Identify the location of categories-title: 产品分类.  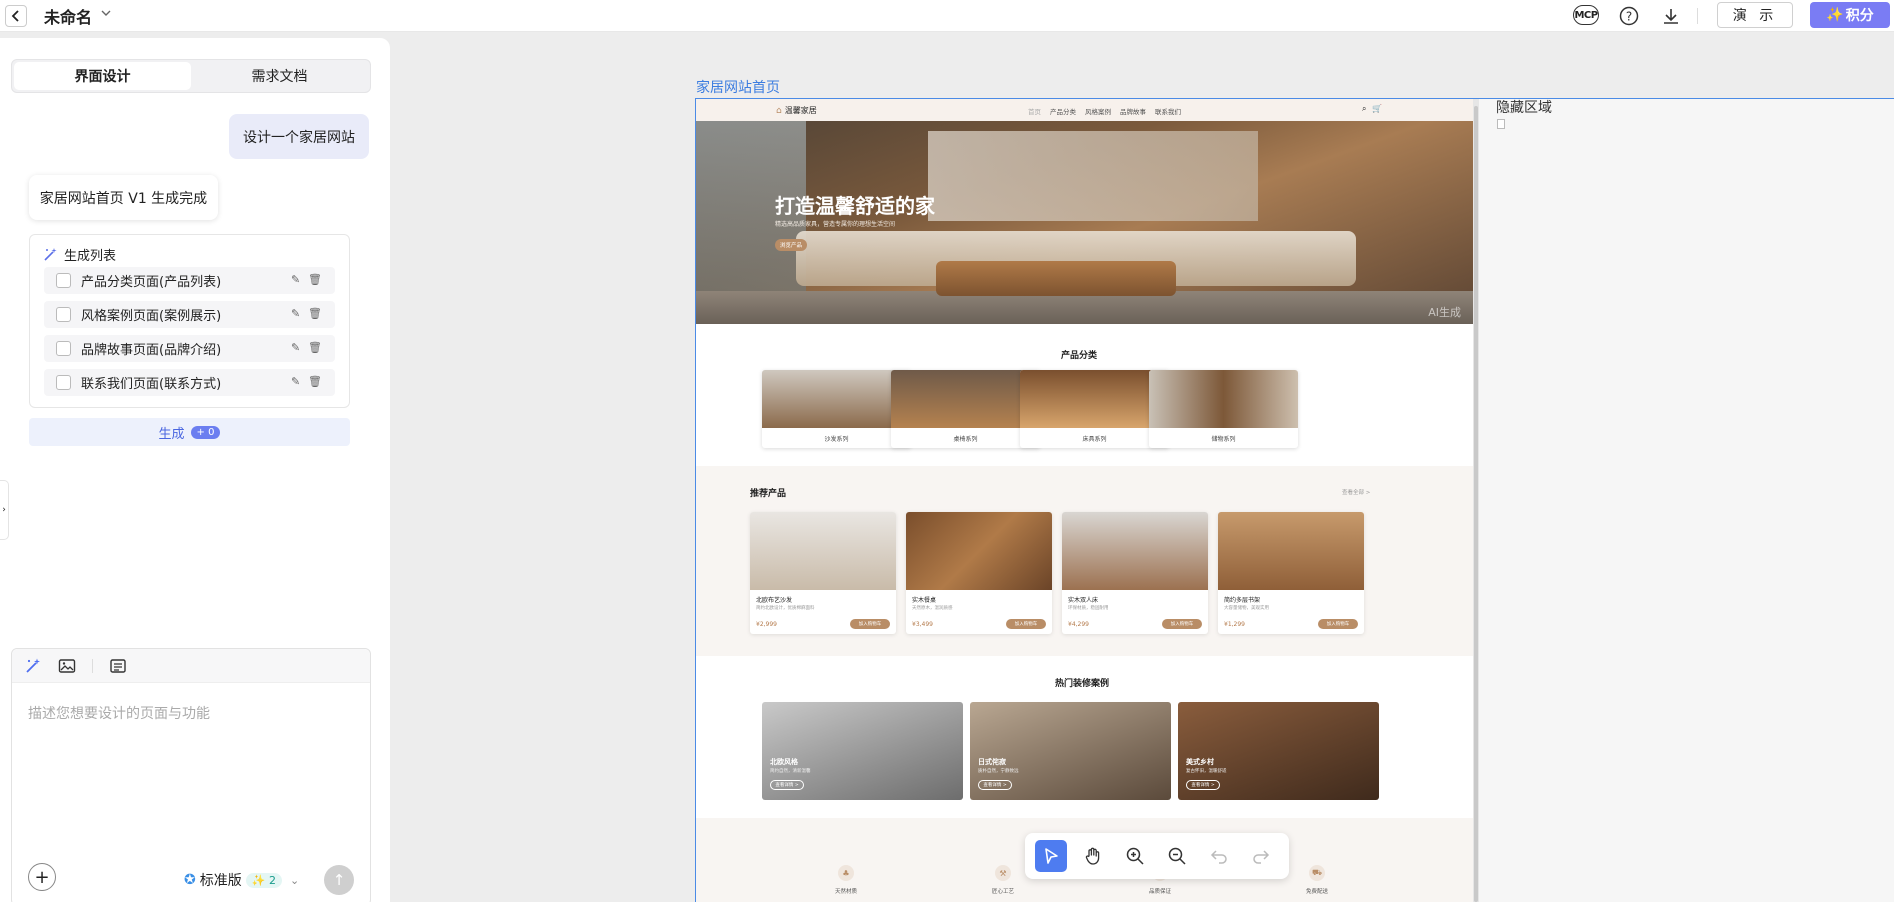
(1079, 356).